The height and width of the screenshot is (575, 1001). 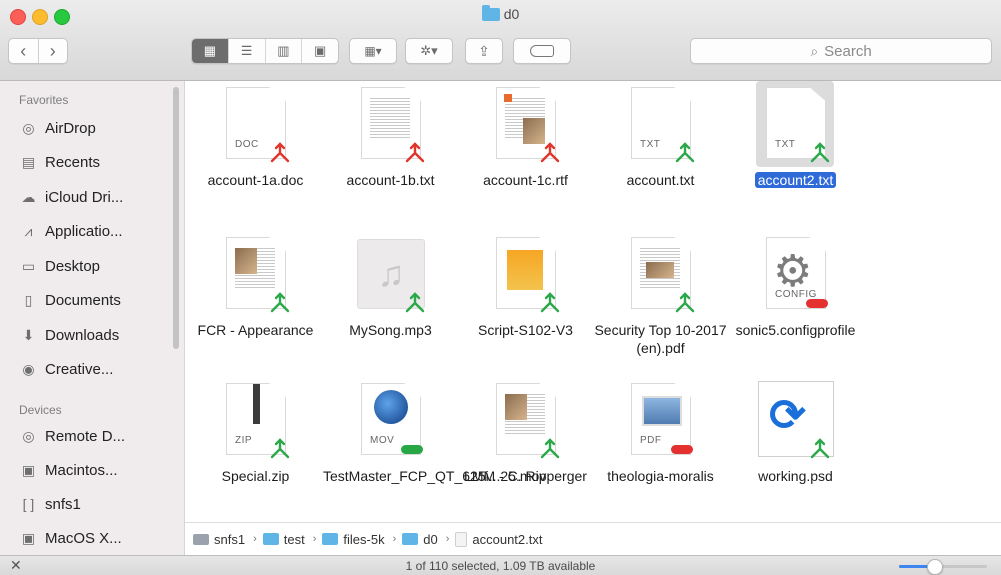 What do you see at coordinates (484, 51) in the screenshot?
I see `share-button: ⇪` at bounding box center [484, 51].